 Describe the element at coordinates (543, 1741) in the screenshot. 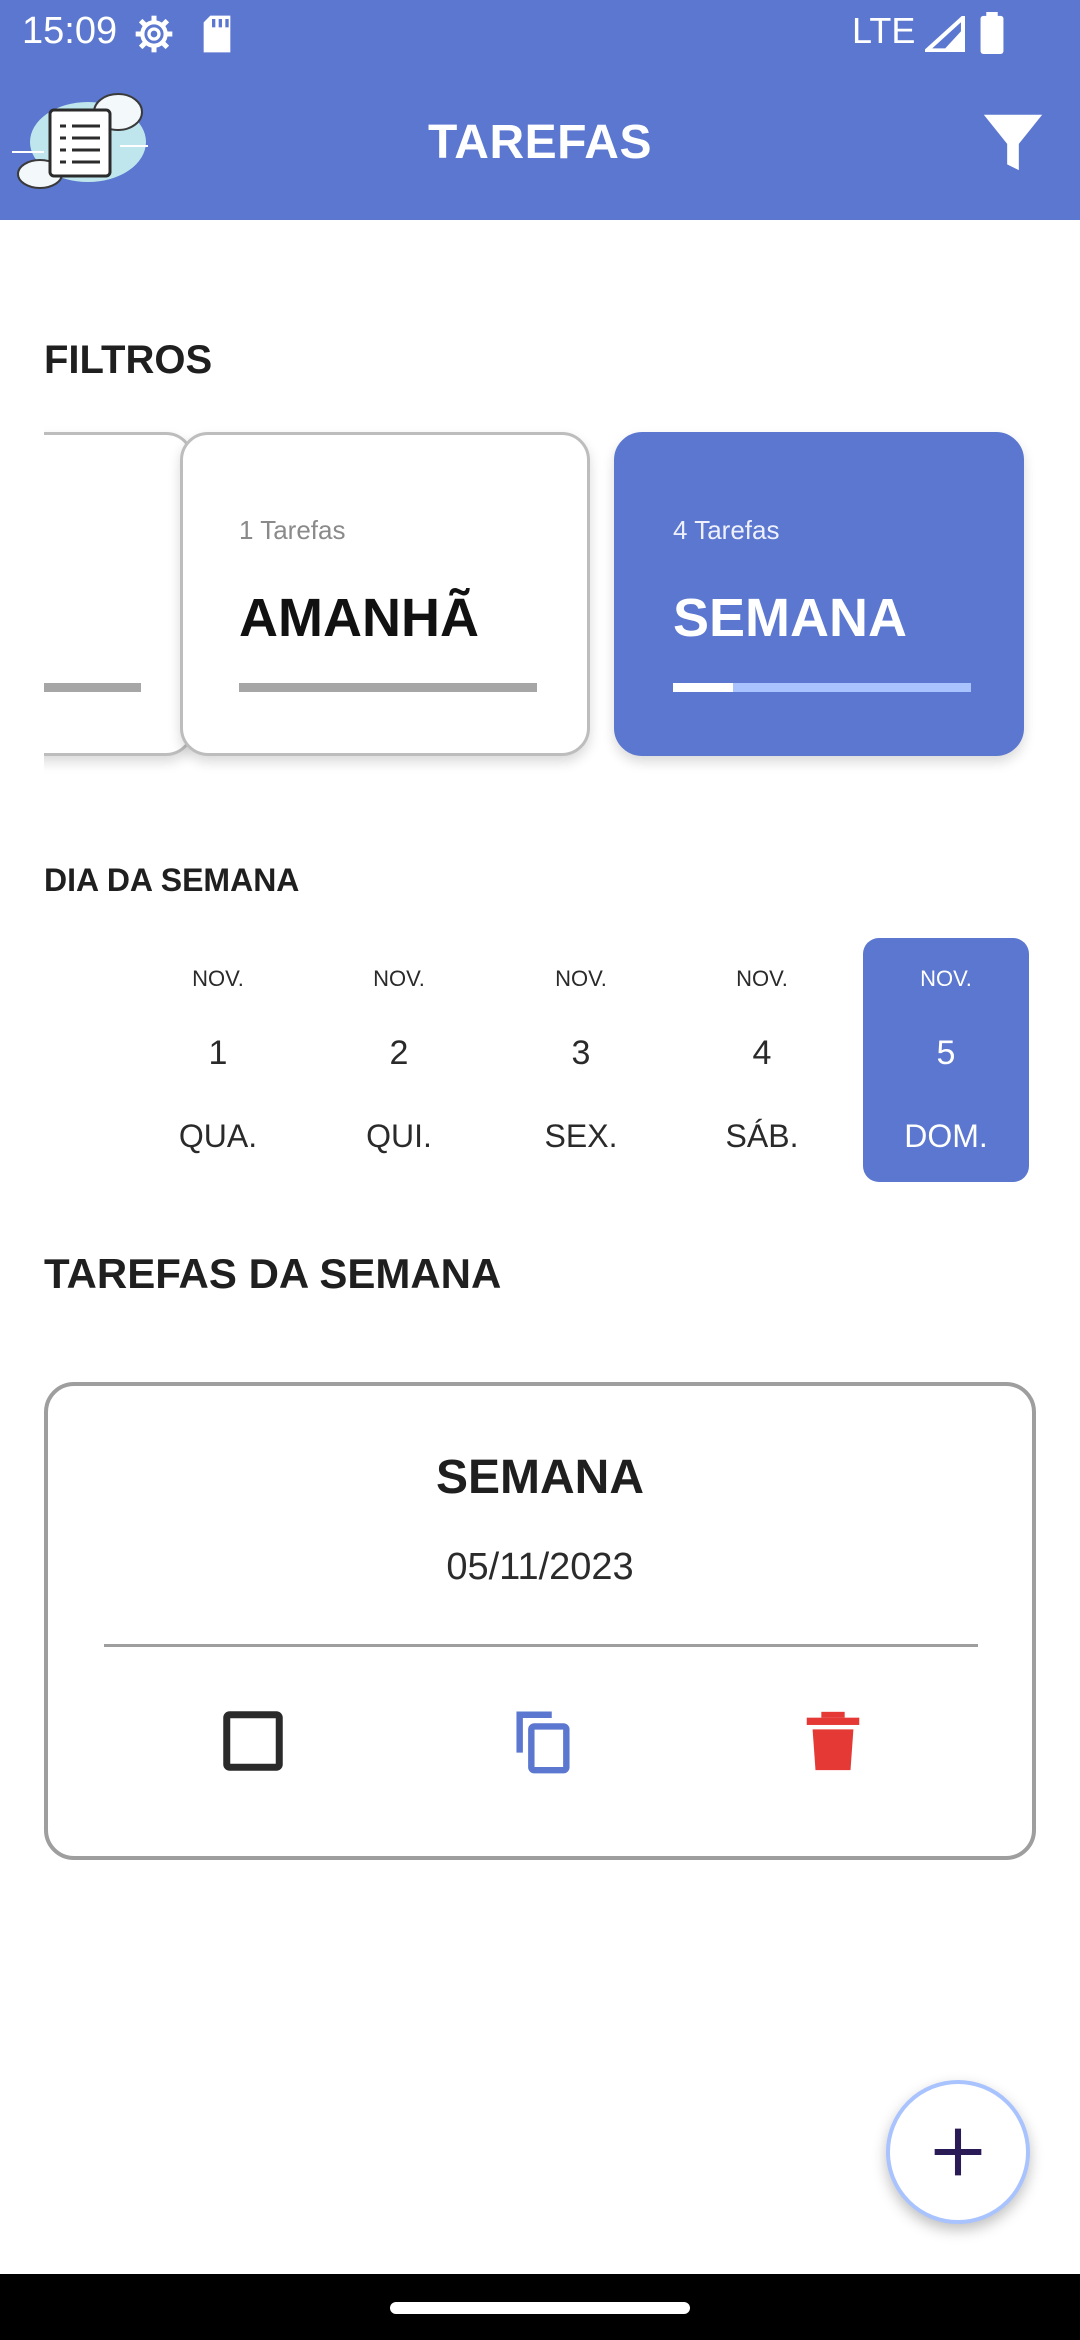

I see `copy-icon` at that location.